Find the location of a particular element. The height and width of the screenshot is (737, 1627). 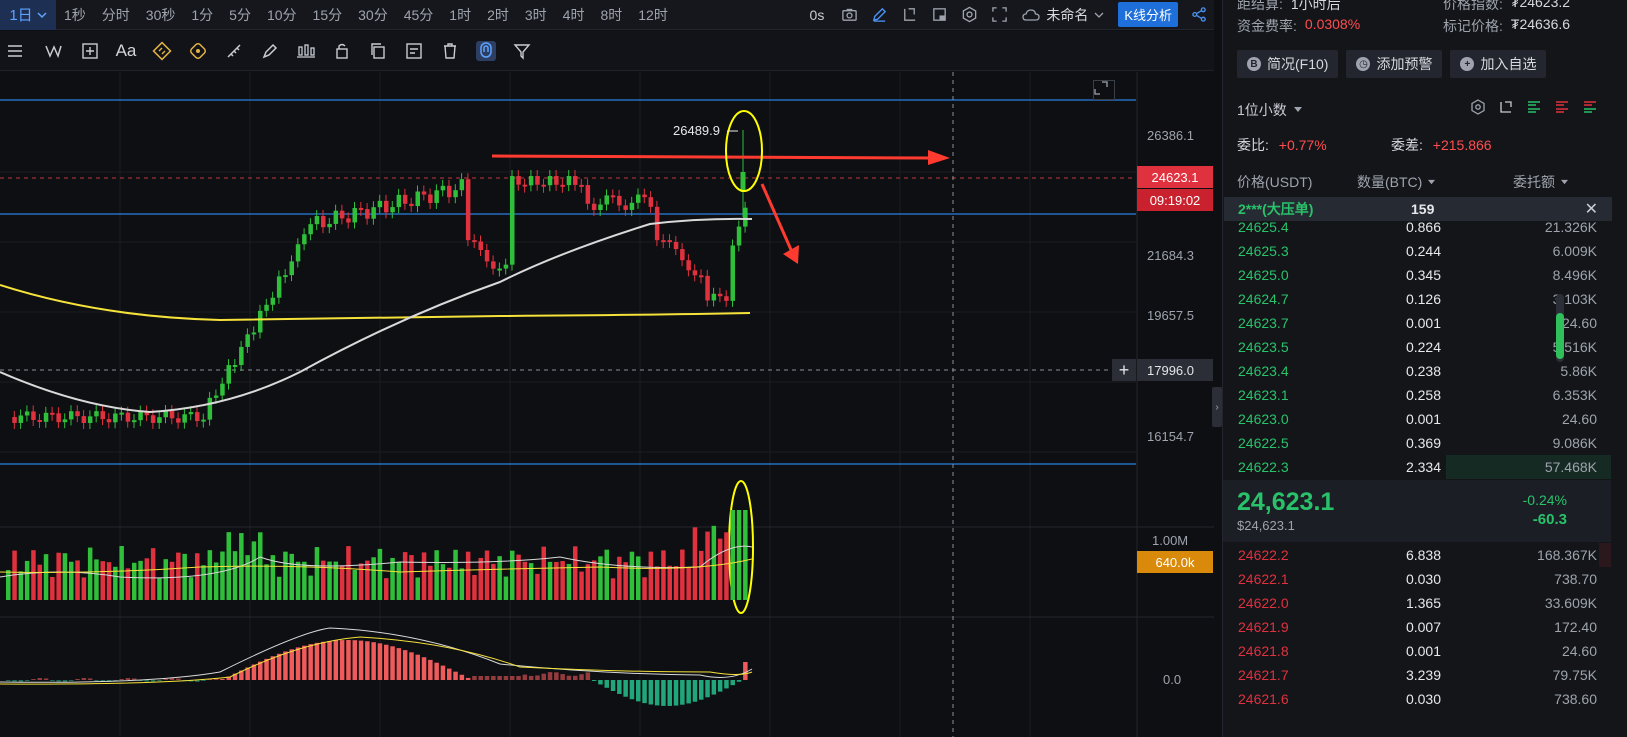

layout-name: 未命名 is located at coordinates (1063, 15).